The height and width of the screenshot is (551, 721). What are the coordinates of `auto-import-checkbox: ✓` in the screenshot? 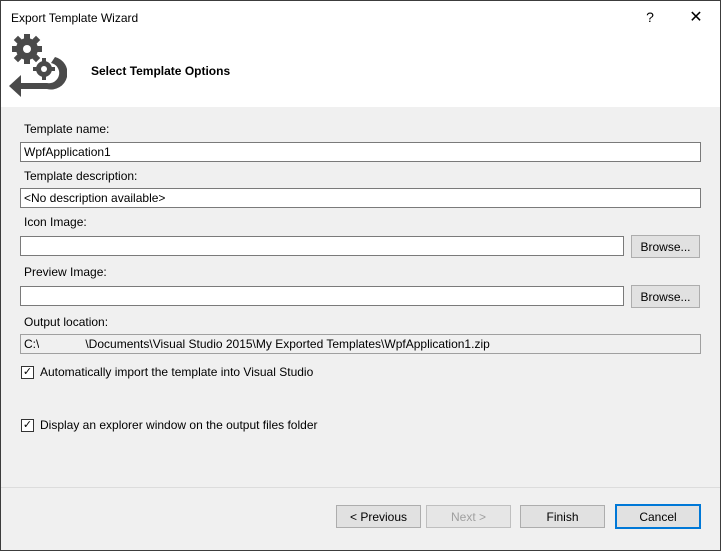 It's located at (27, 372).